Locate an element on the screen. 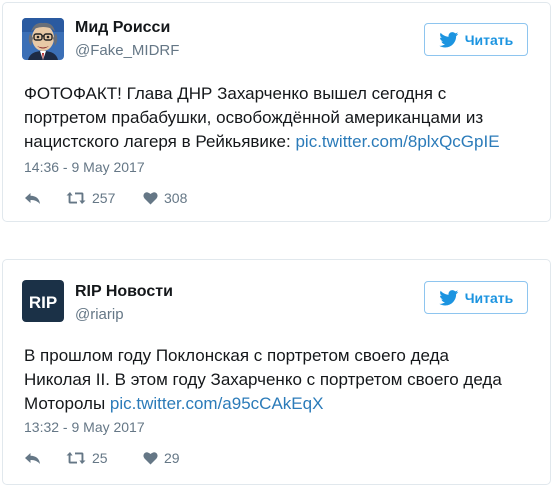 The image size is (553, 489). rip-logo-text: RIP is located at coordinates (43, 302).